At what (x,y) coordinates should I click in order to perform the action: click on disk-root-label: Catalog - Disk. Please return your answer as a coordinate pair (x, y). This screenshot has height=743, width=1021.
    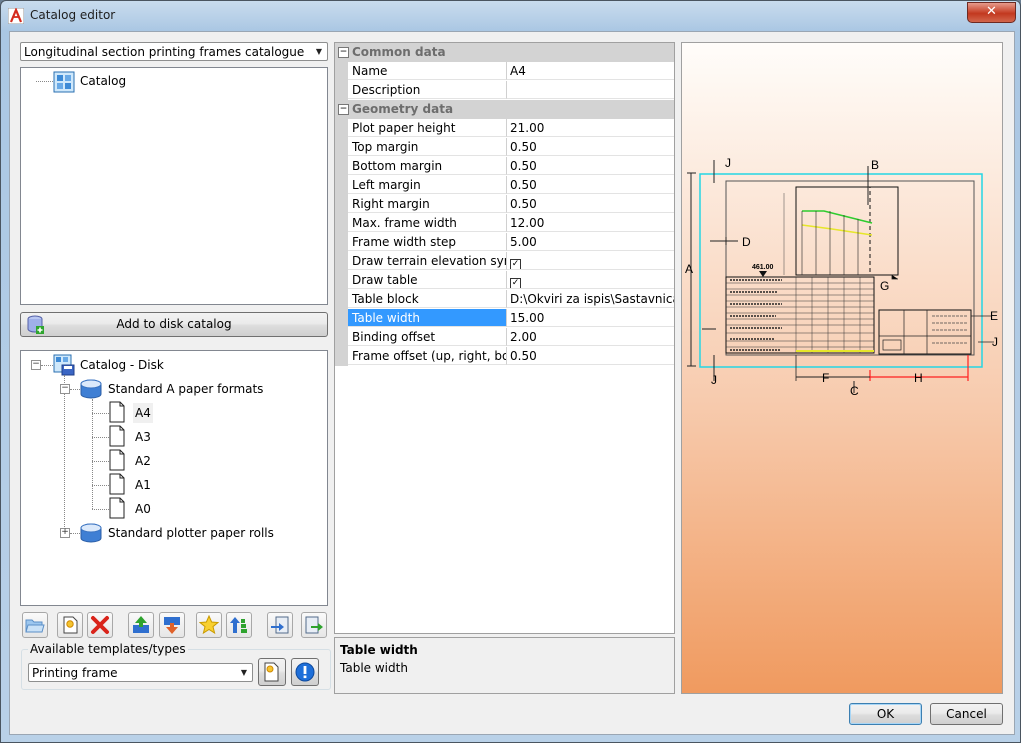
    Looking at the image, I should click on (122, 365).